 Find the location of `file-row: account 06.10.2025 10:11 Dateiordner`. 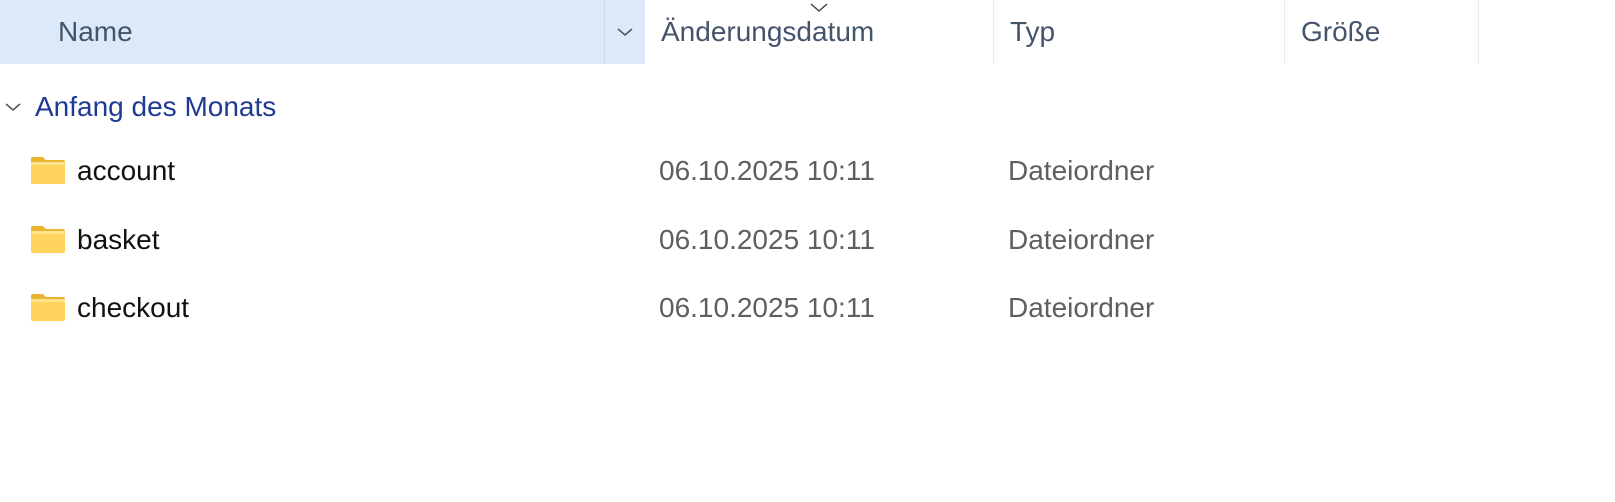

file-row: account 06.10.2025 10:11 Dateiordner is located at coordinates (807, 171).